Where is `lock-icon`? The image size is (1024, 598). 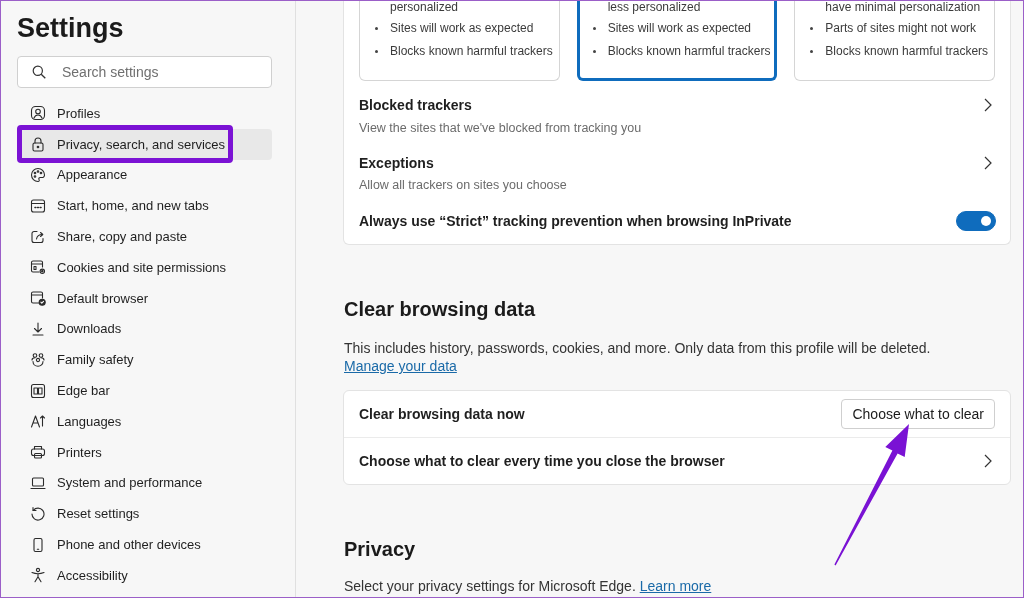 lock-icon is located at coordinates (38, 144).